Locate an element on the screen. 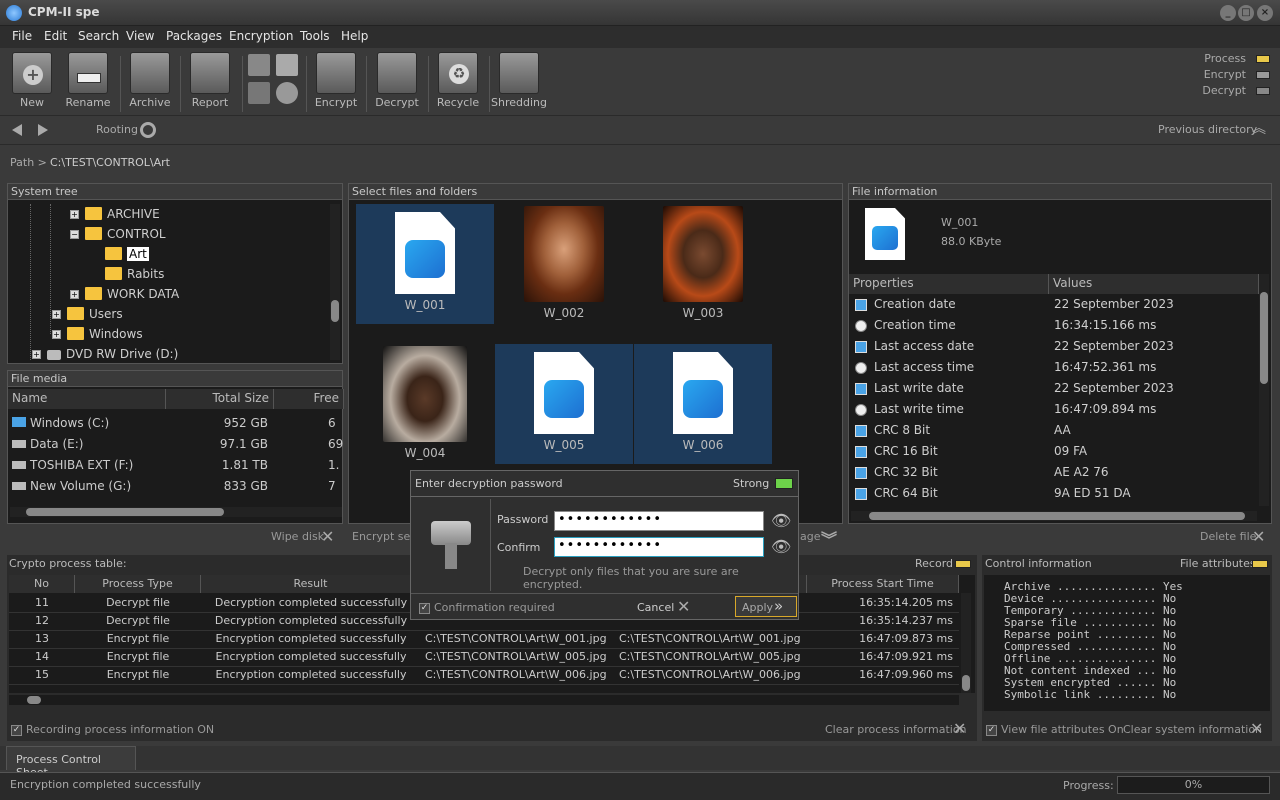  menu-file: File is located at coordinates (22, 36).